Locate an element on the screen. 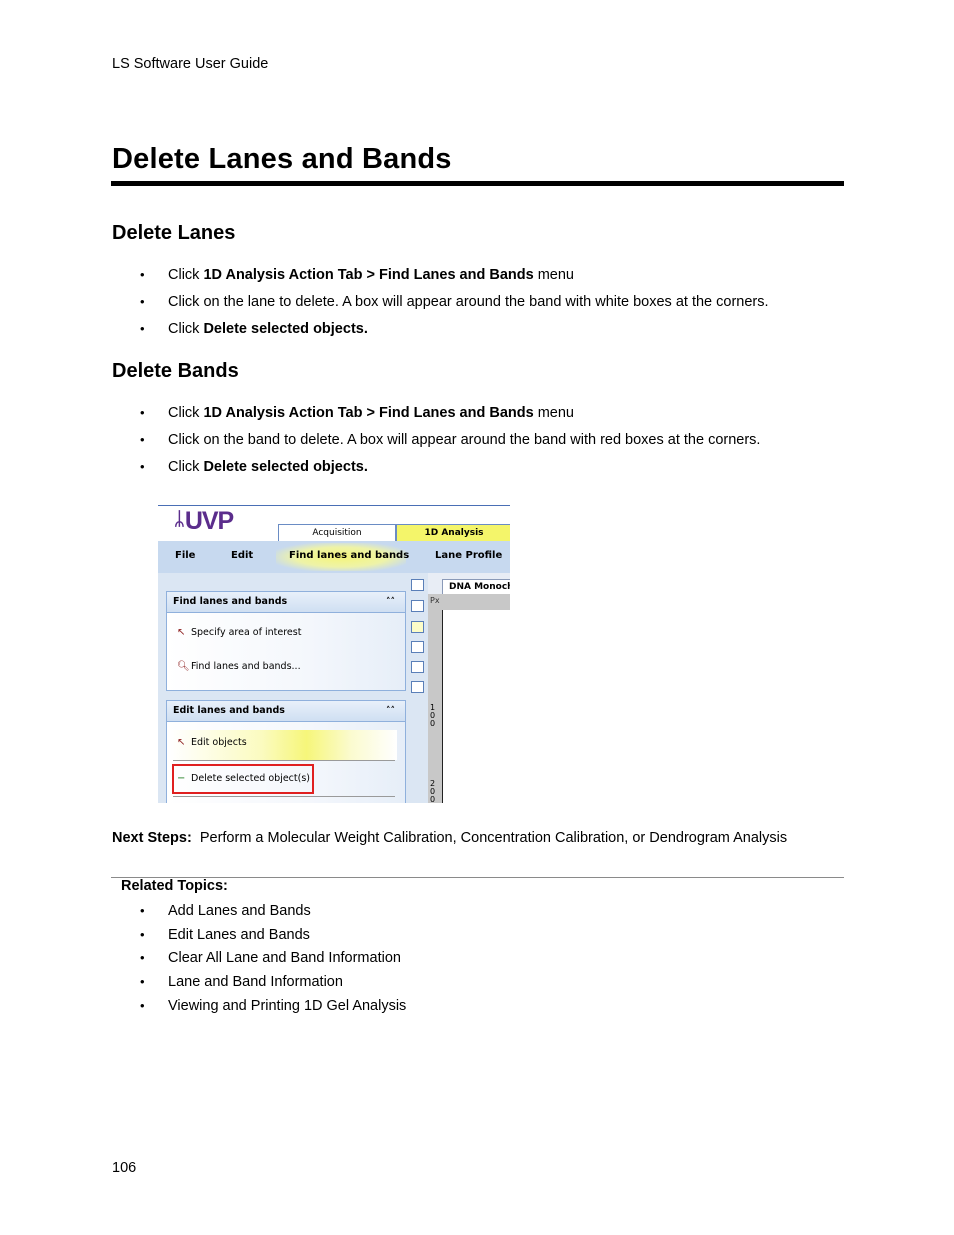  panel-body: ↖ Edit objects − Delete selected object(s) is located at coordinates (286, 762).